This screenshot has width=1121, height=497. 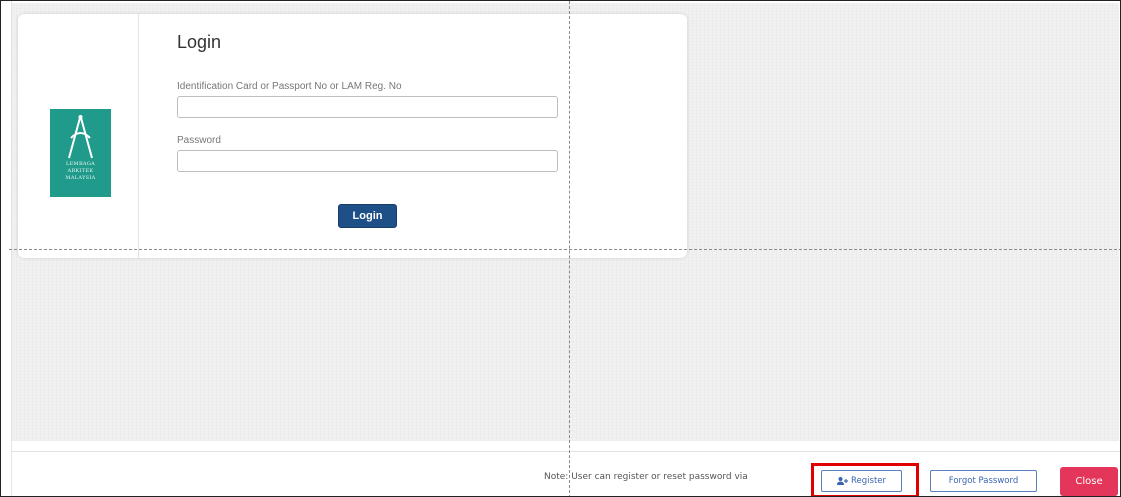 I want to click on forgot-password-label: Forgot Password, so click(x=983, y=481).